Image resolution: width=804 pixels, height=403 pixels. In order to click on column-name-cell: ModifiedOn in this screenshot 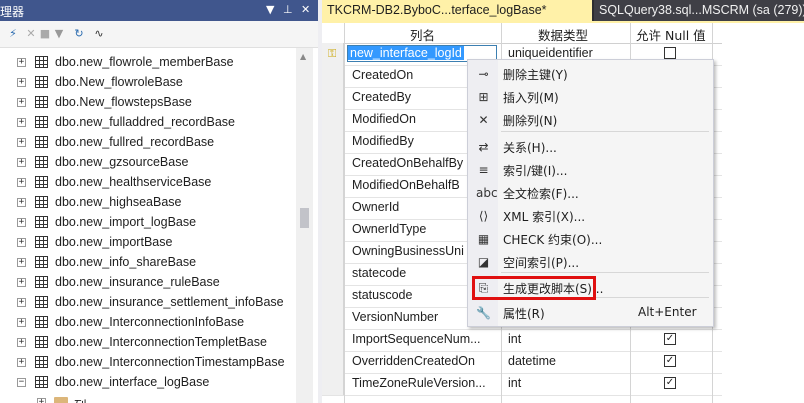, I will do `click(384, 119)`.